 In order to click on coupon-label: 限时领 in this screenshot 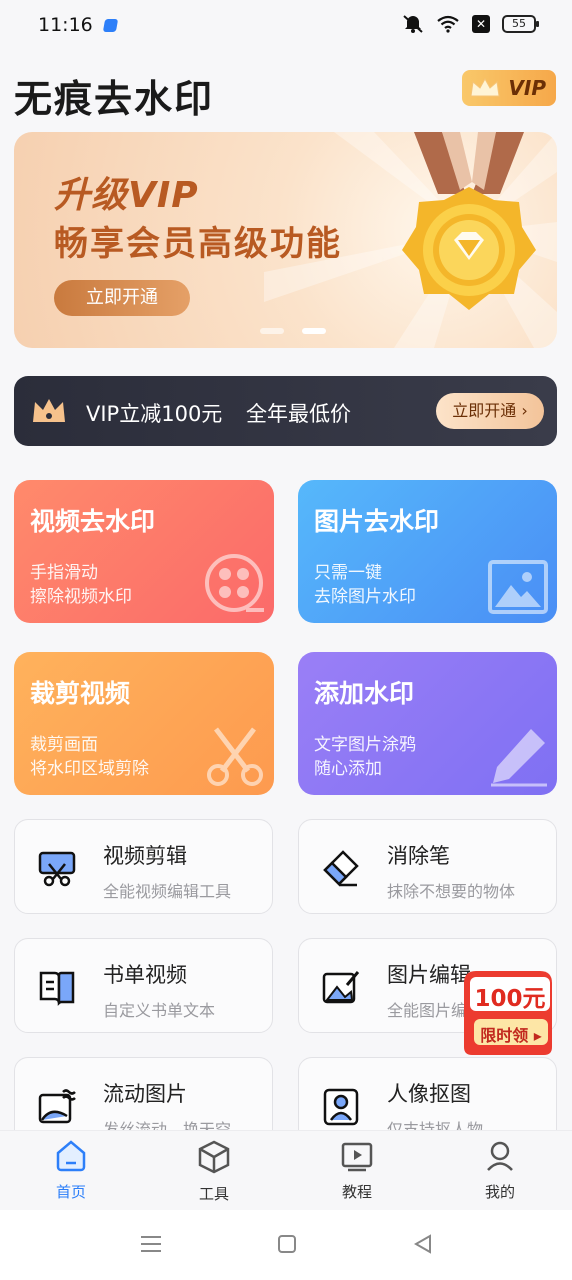, I will do `click(504, 1035)`.